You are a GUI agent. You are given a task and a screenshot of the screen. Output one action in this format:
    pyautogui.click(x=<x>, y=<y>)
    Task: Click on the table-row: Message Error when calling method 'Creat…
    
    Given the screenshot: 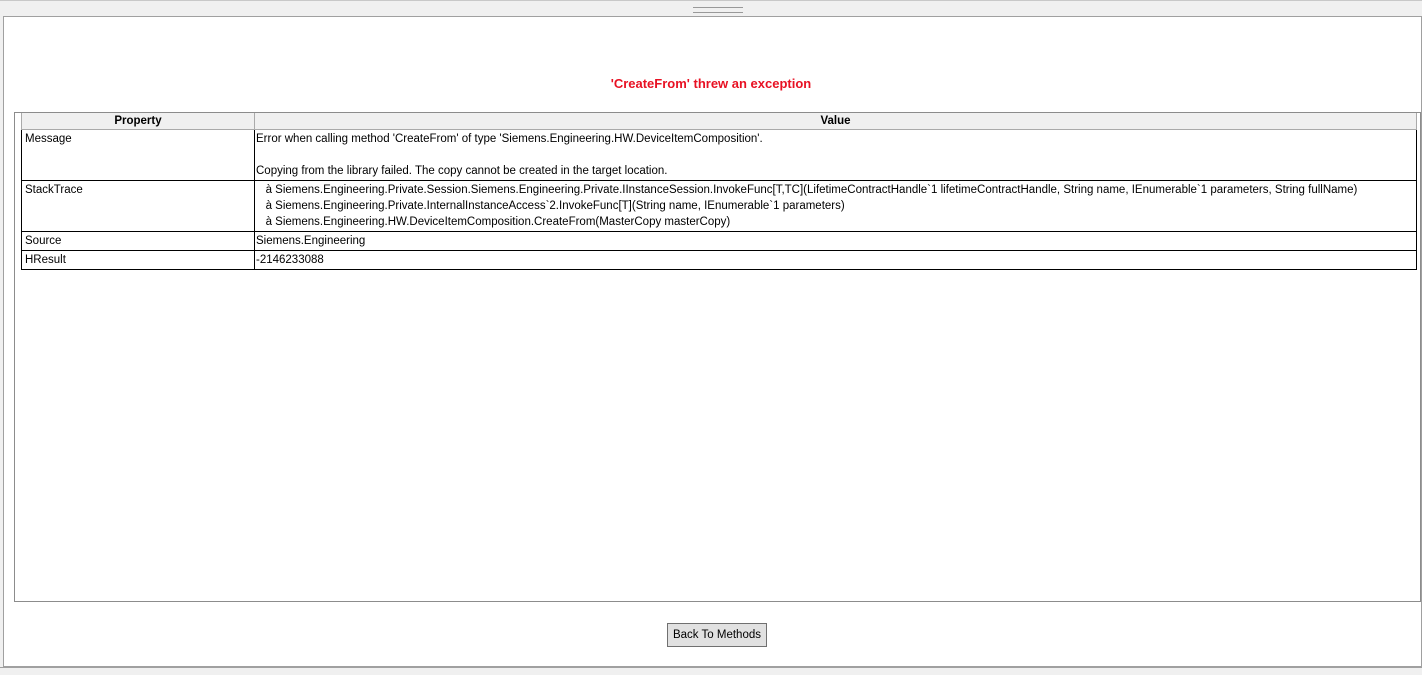 What is the action you would take?
    pyautogui.click(x=719, y=155)
    